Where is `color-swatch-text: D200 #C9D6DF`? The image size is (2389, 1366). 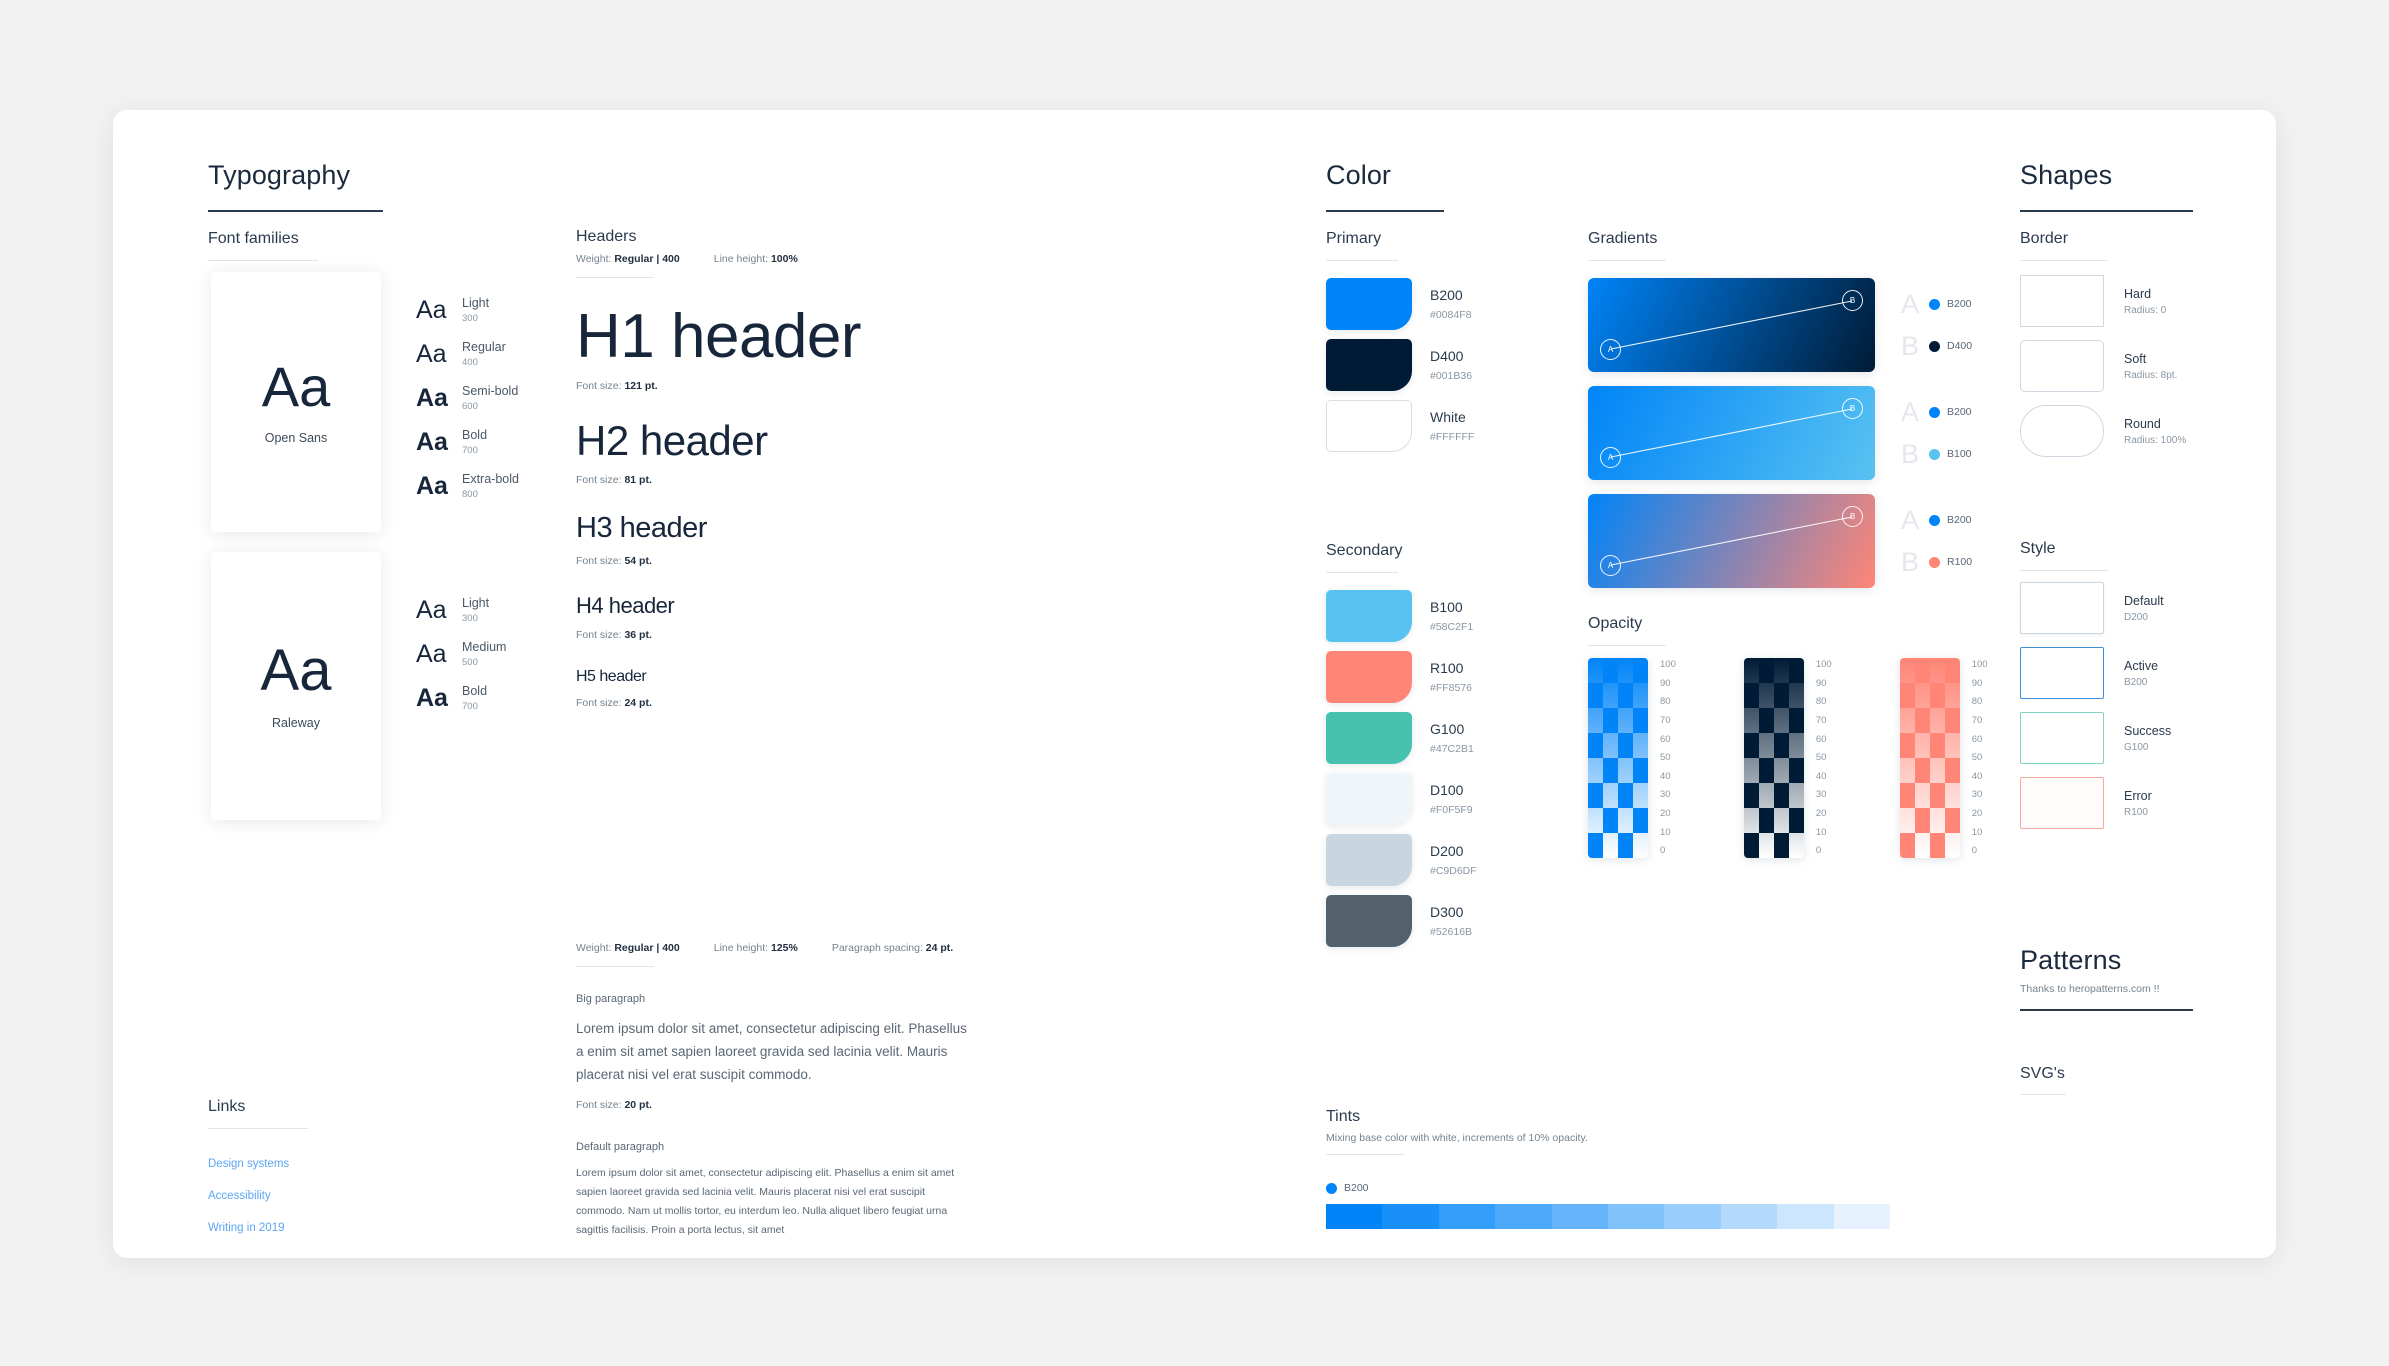
color-swatch-text: D200 #C9D6DF is located at coordinates (1453, 860).